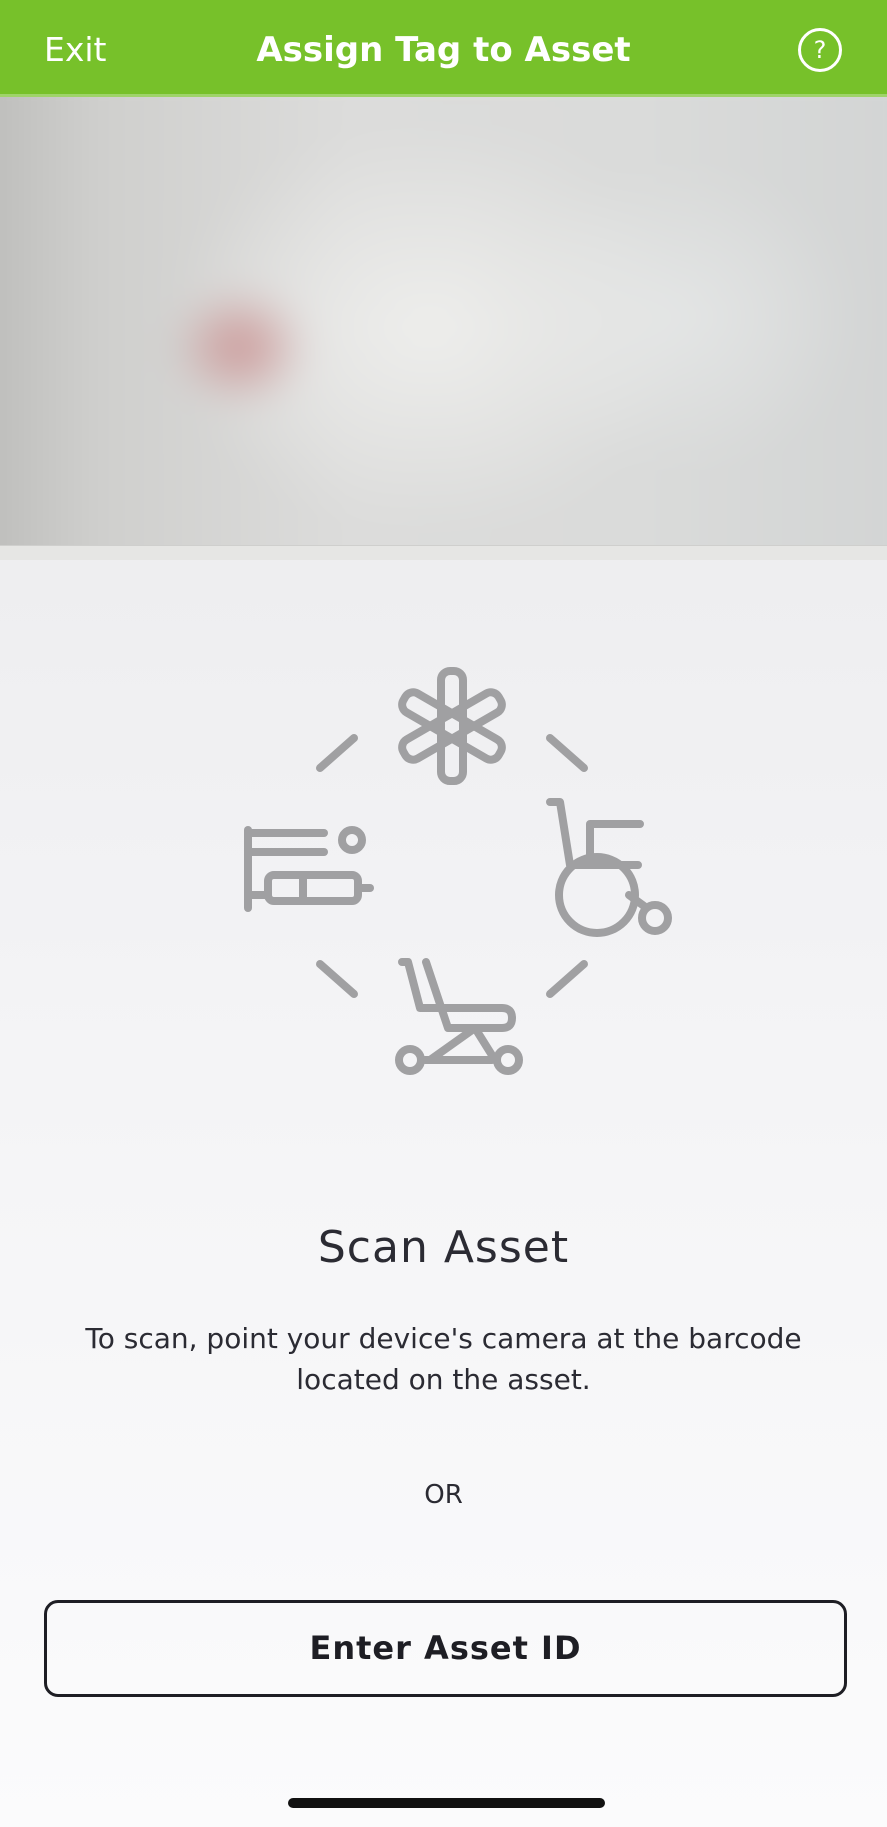 The width and height of the screenshot is (887, 1827). Describe the element at coordinates (609, 867) in the screenshot. I see `wheelchair-icon` at that location.